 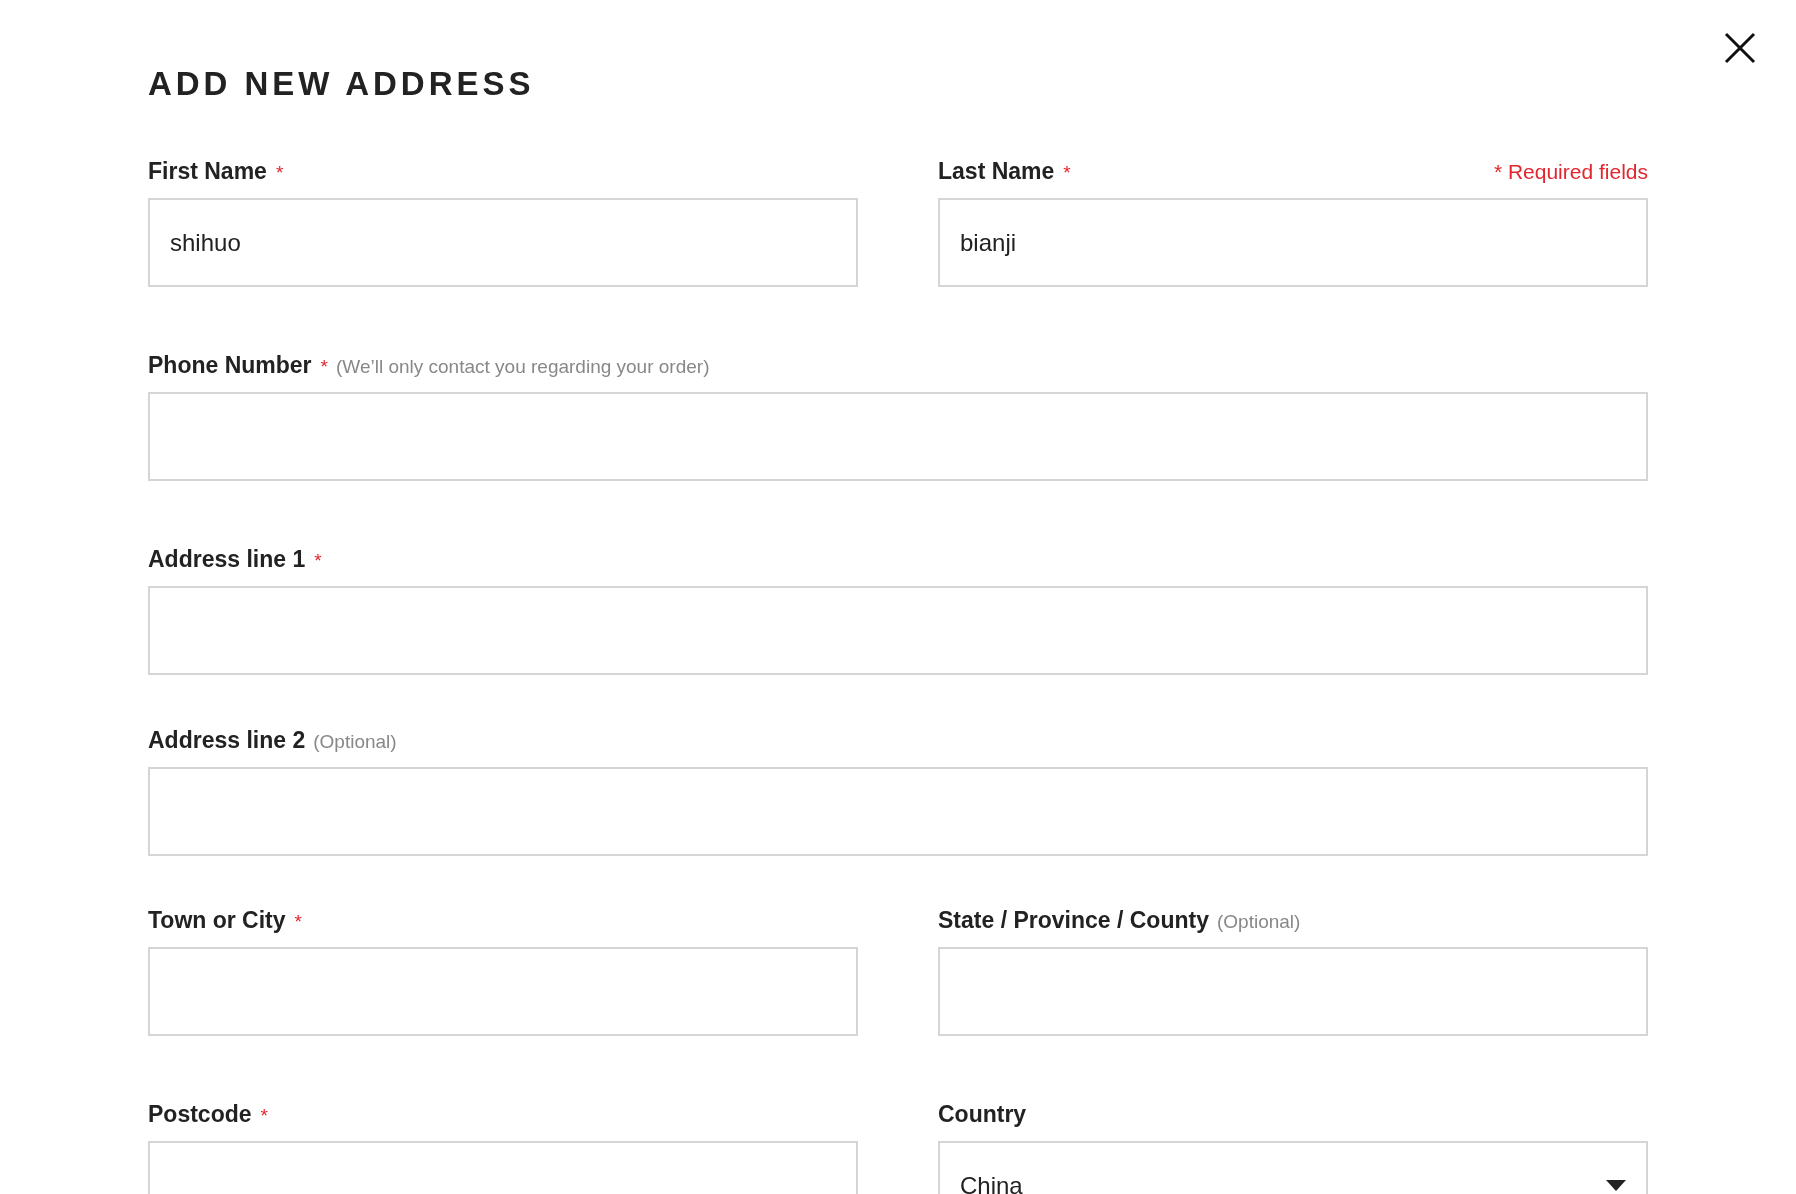 I want to click on field-label: Last Name, so click(x=996, y=171).